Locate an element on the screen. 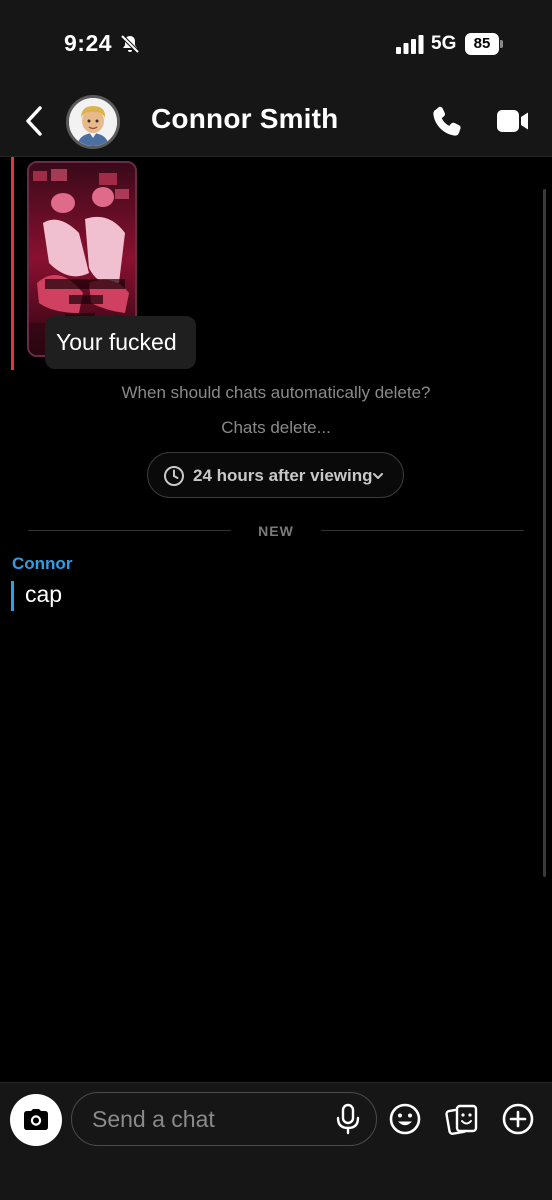 The width and height of the screenshot is (552, 1200). back-chevron-icon is located at coordinates (35, 121).